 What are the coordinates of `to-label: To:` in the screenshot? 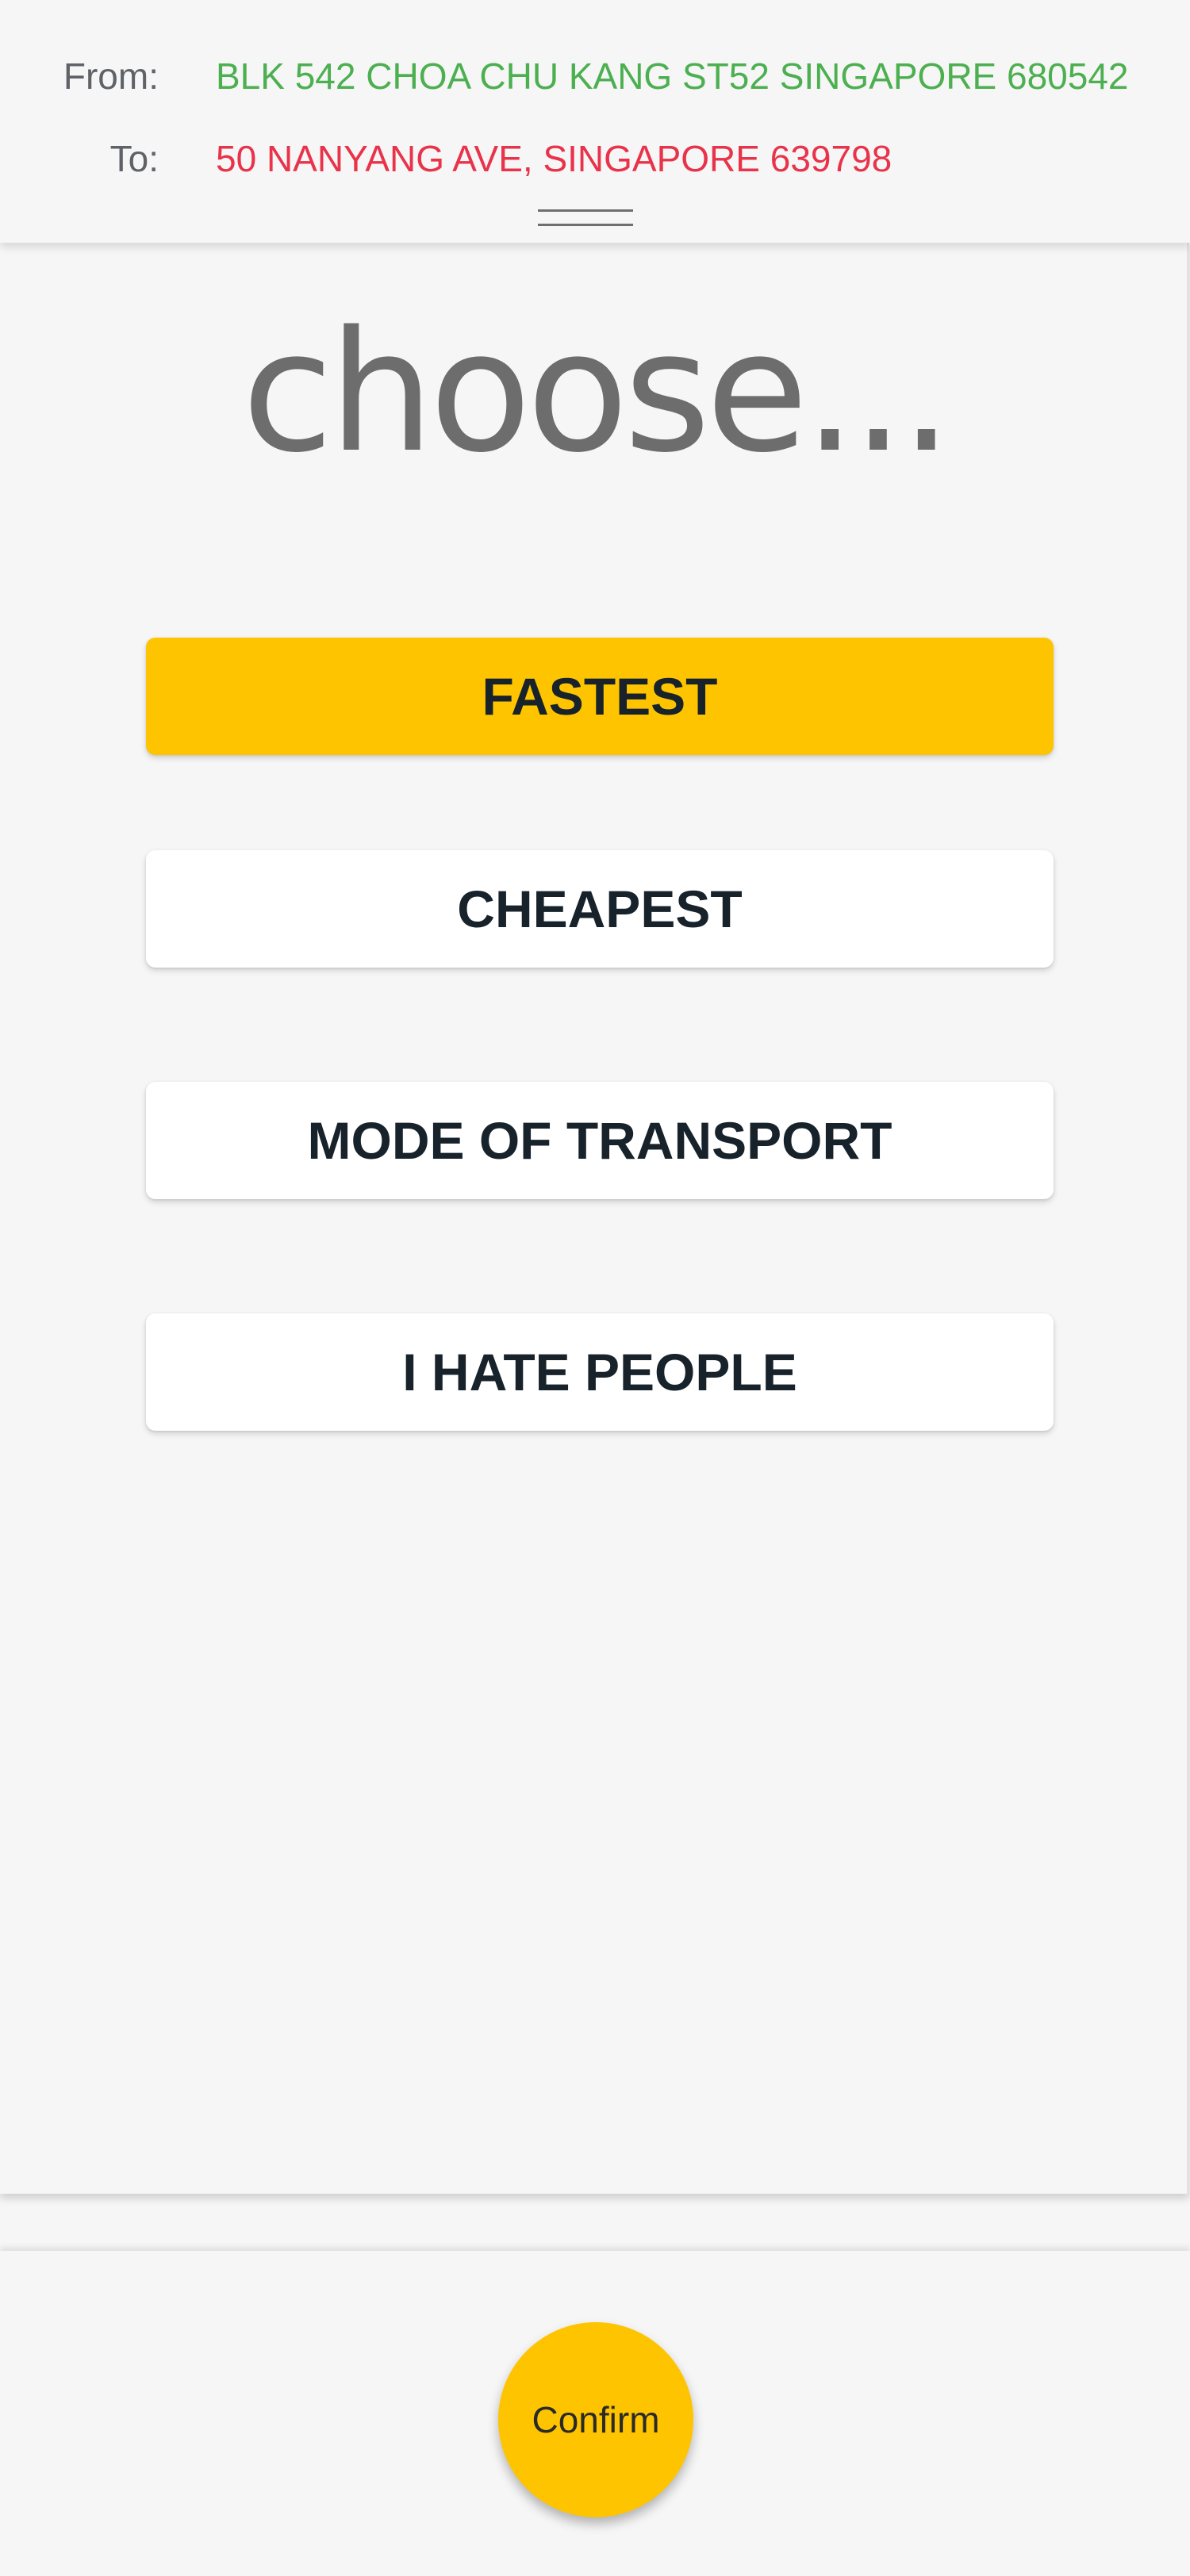 It's located at (134, 158).